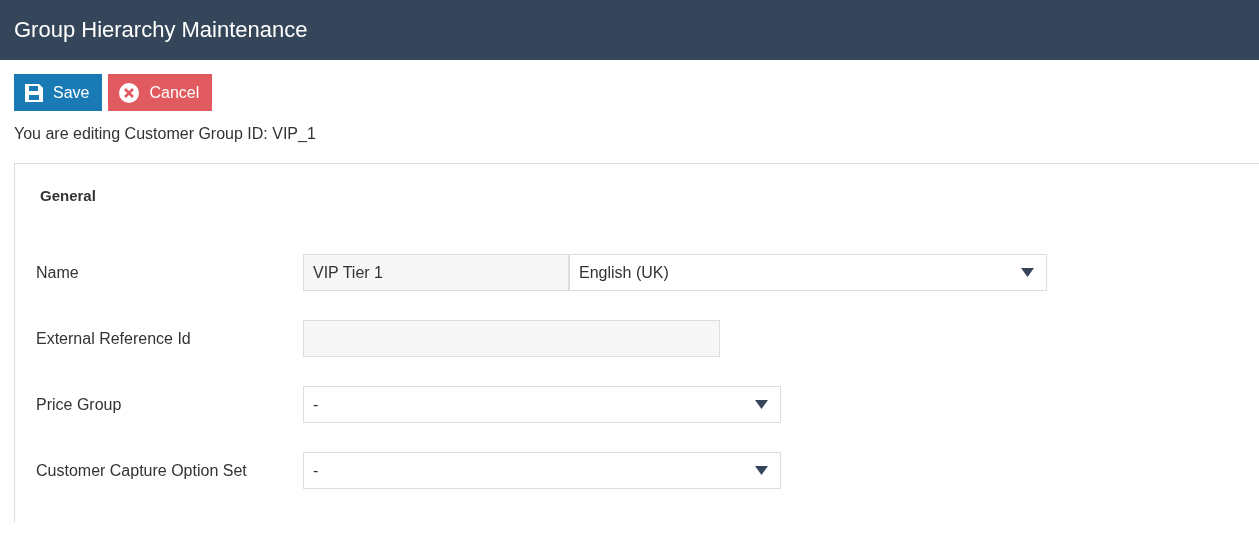 This screenshot has width=1259, height=559. Describe the element at coordinates (58, 92) in the screenshot. I see `save-button: Save` at that location.